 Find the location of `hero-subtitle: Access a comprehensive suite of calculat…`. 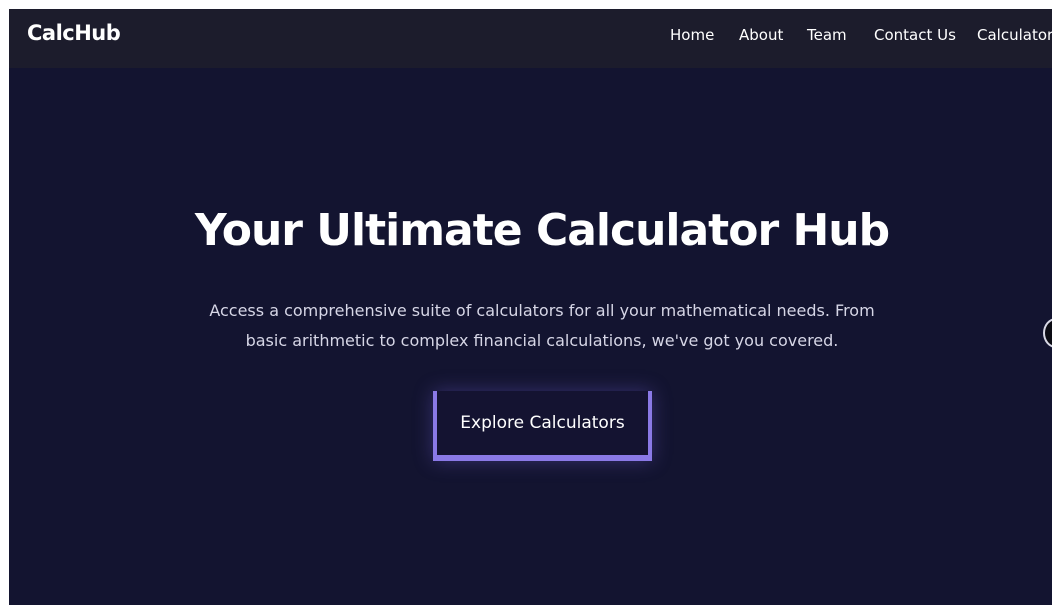

hero-subtitle: Access a comprehensive suite of calculat… is located at coordinates (542, 325).